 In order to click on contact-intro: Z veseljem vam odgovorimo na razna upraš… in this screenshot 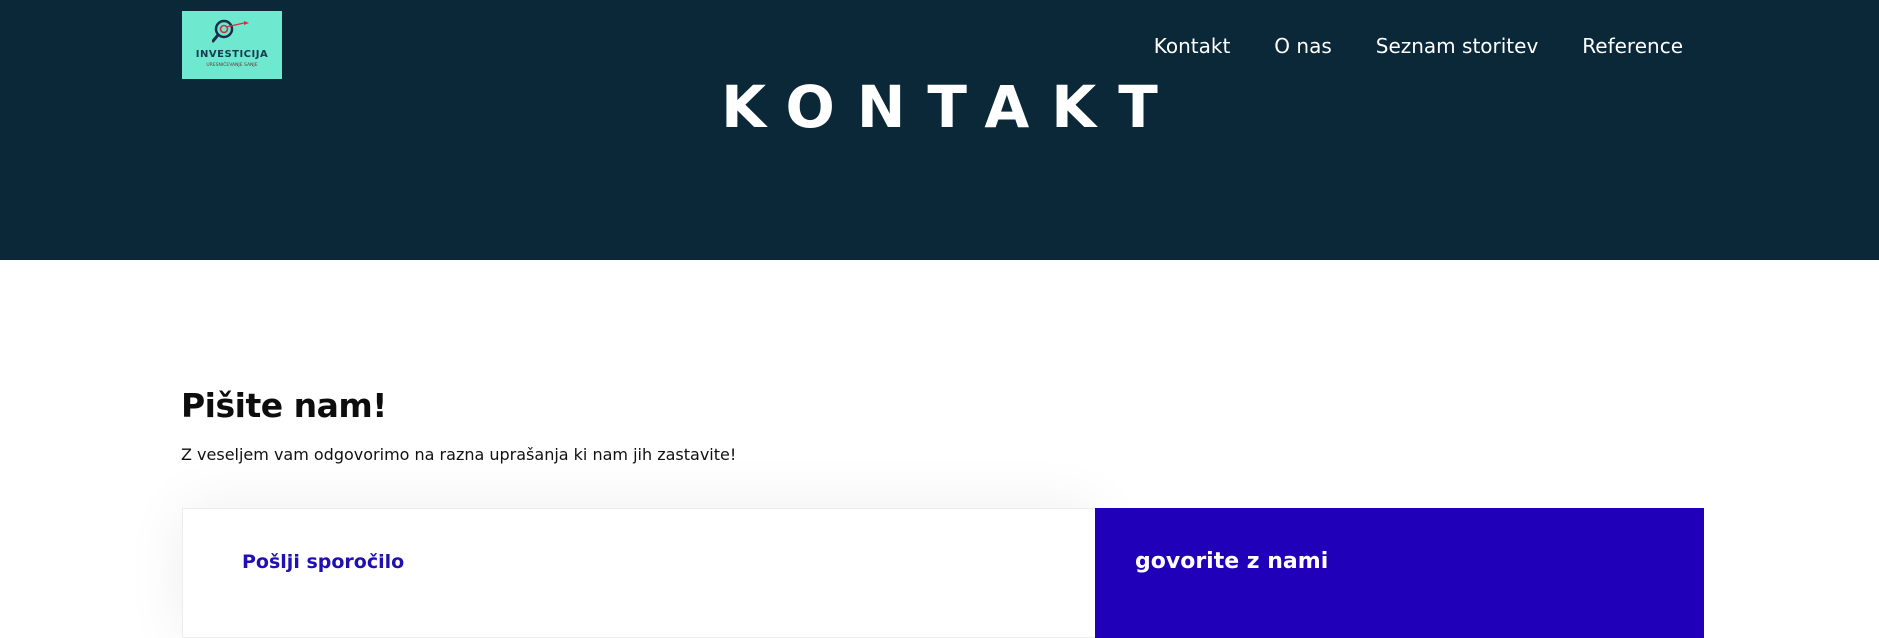, I will do `click(459, 454)`.